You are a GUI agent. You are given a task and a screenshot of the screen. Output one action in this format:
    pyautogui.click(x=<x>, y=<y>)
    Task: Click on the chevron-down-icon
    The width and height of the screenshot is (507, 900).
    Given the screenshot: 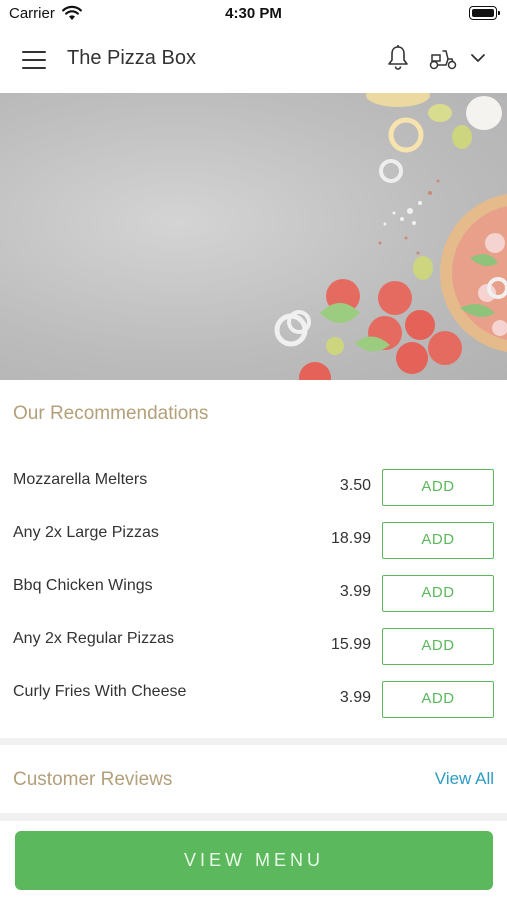 What is the action you would take?
    pyautogui.click(x=478, y=58)
    